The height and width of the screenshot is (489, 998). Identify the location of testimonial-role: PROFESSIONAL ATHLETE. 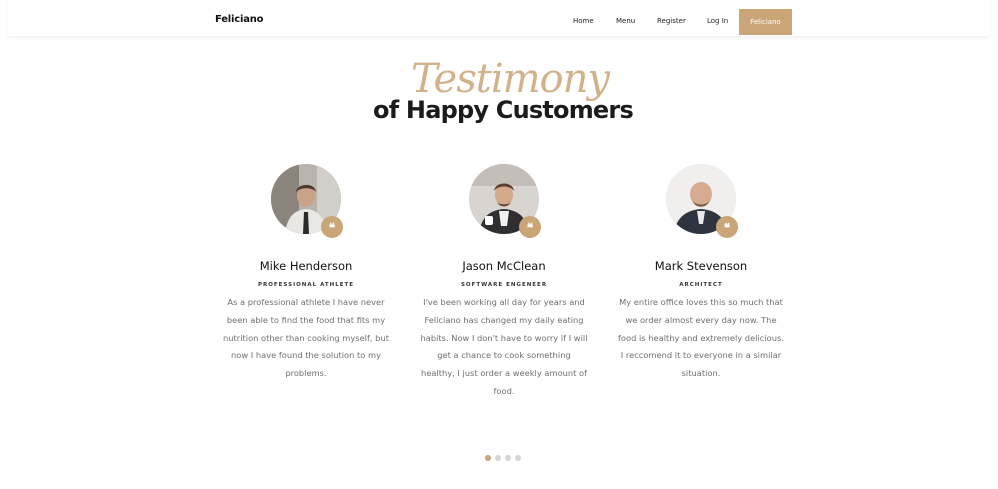
(306, 285).